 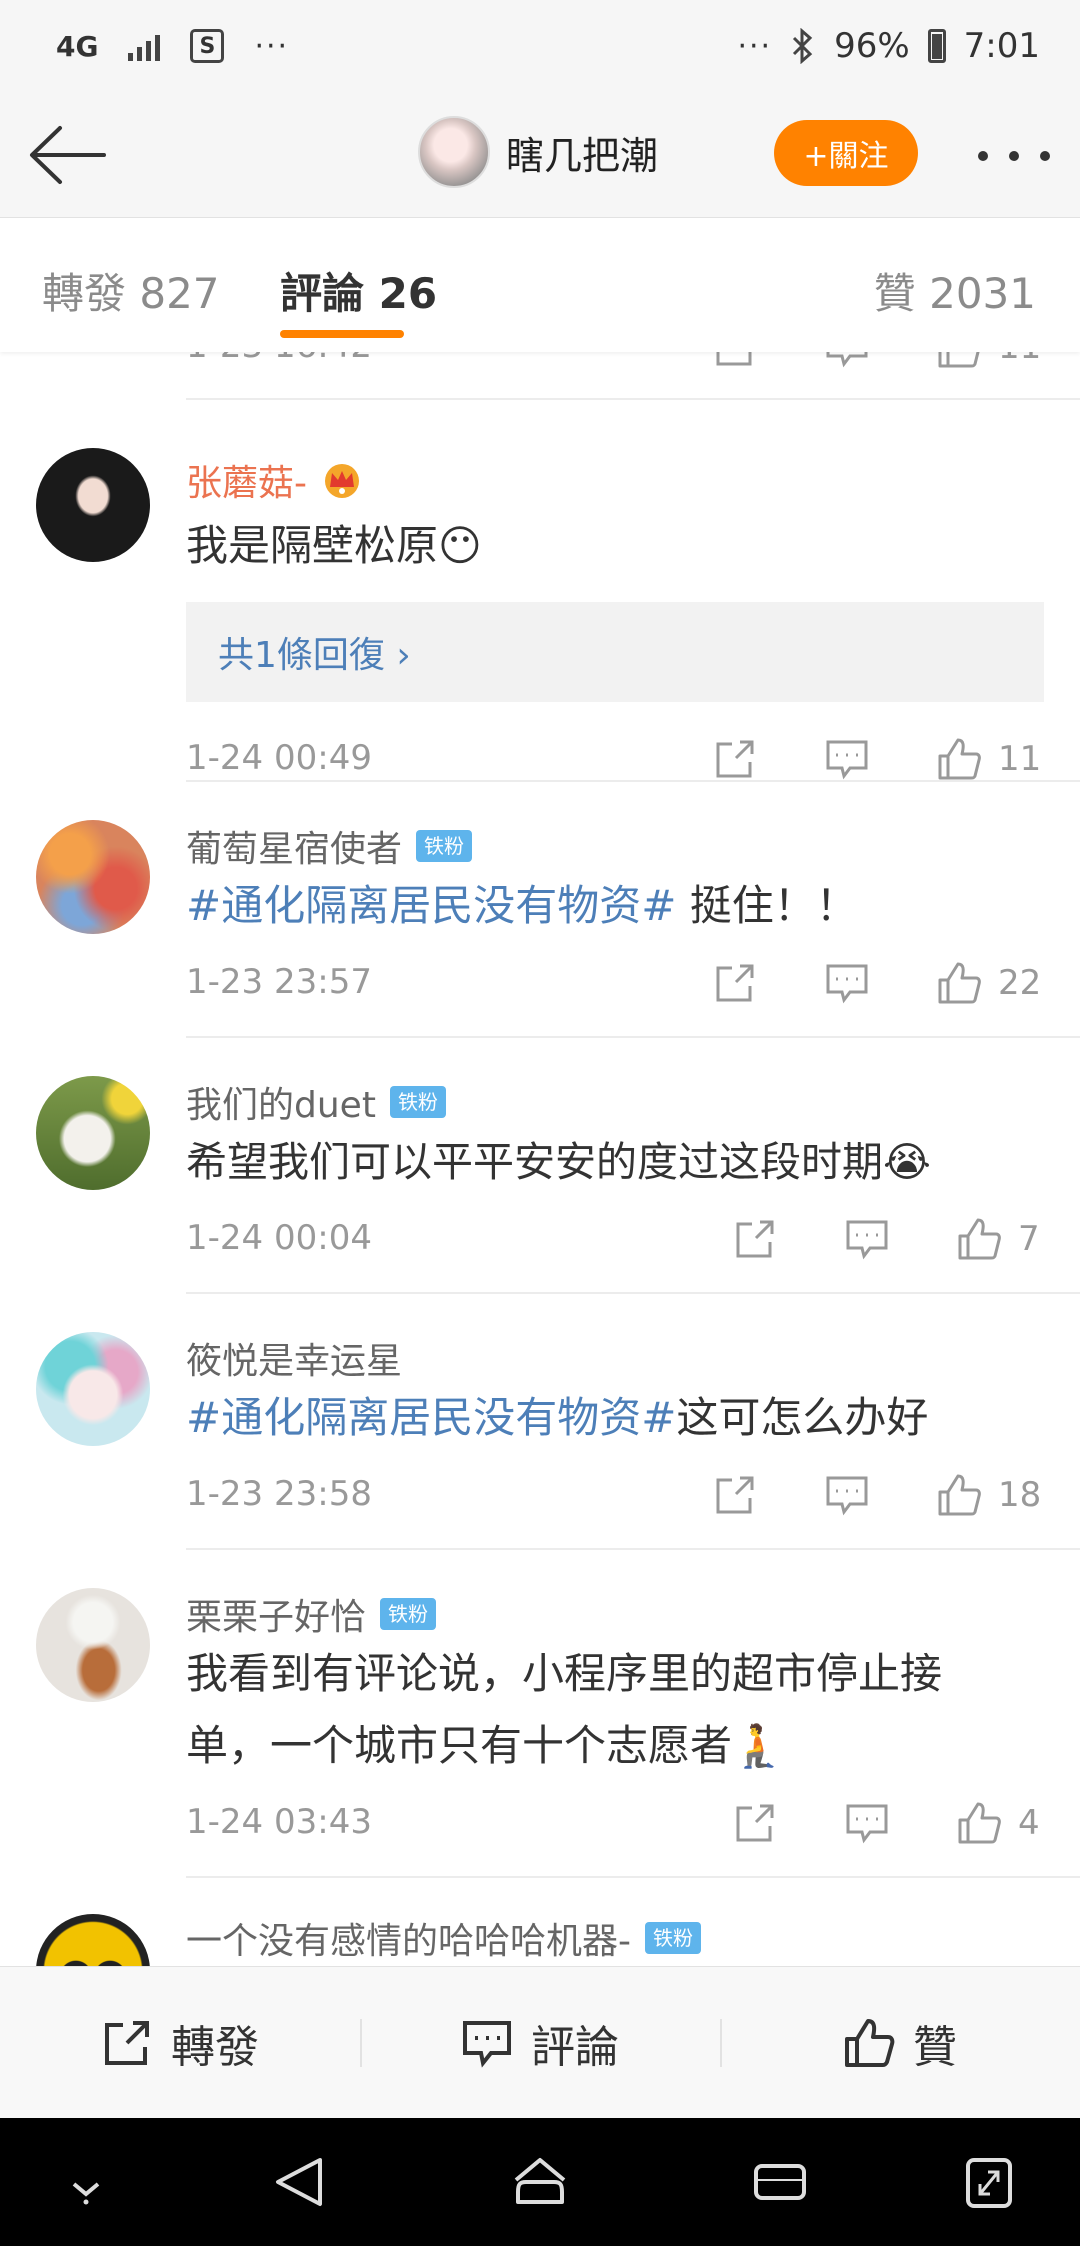 I want to click on network-indicator: 4G, so click(x=77, y=46).